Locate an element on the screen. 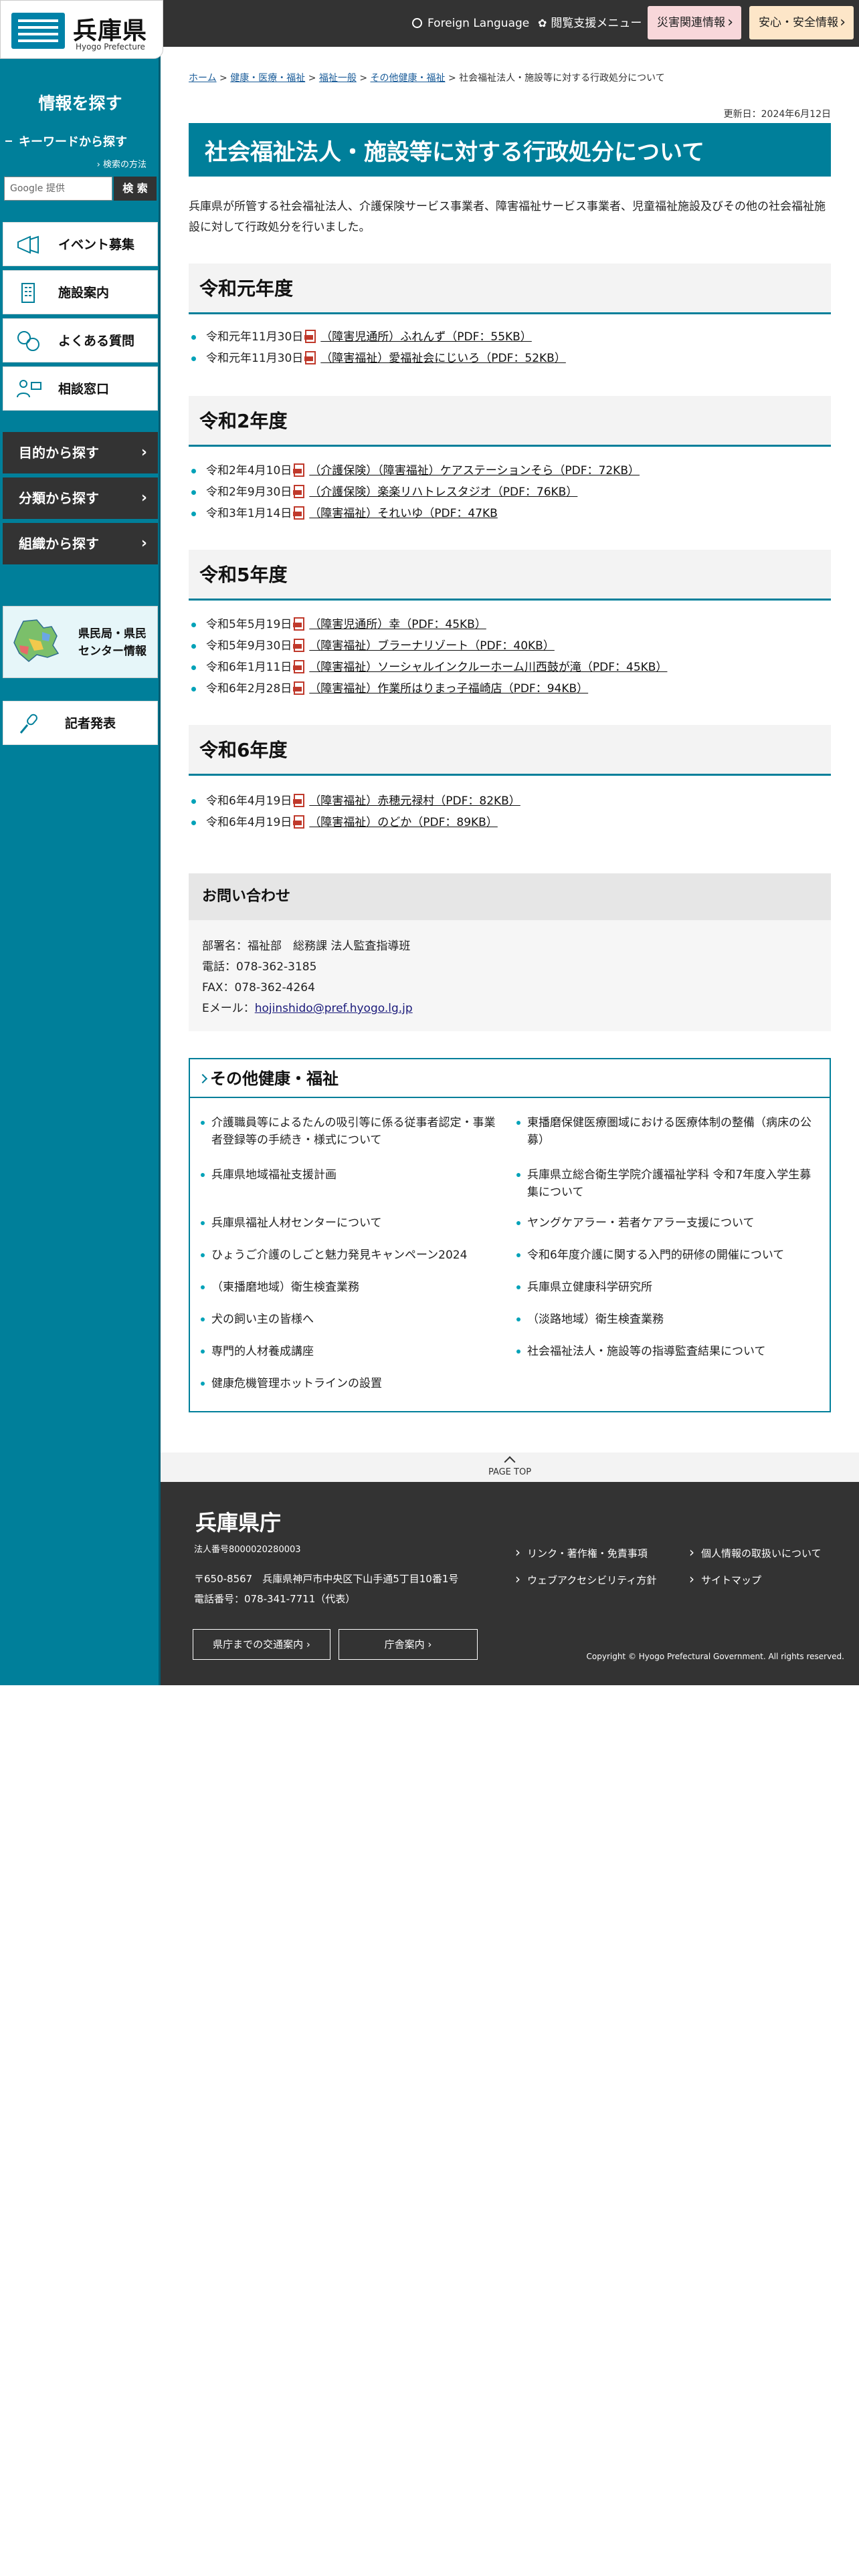 The height and width of the screenshot is (2576, 859). disaster-info-button: 災害関連情報 › is located at coordinates (694, 22).